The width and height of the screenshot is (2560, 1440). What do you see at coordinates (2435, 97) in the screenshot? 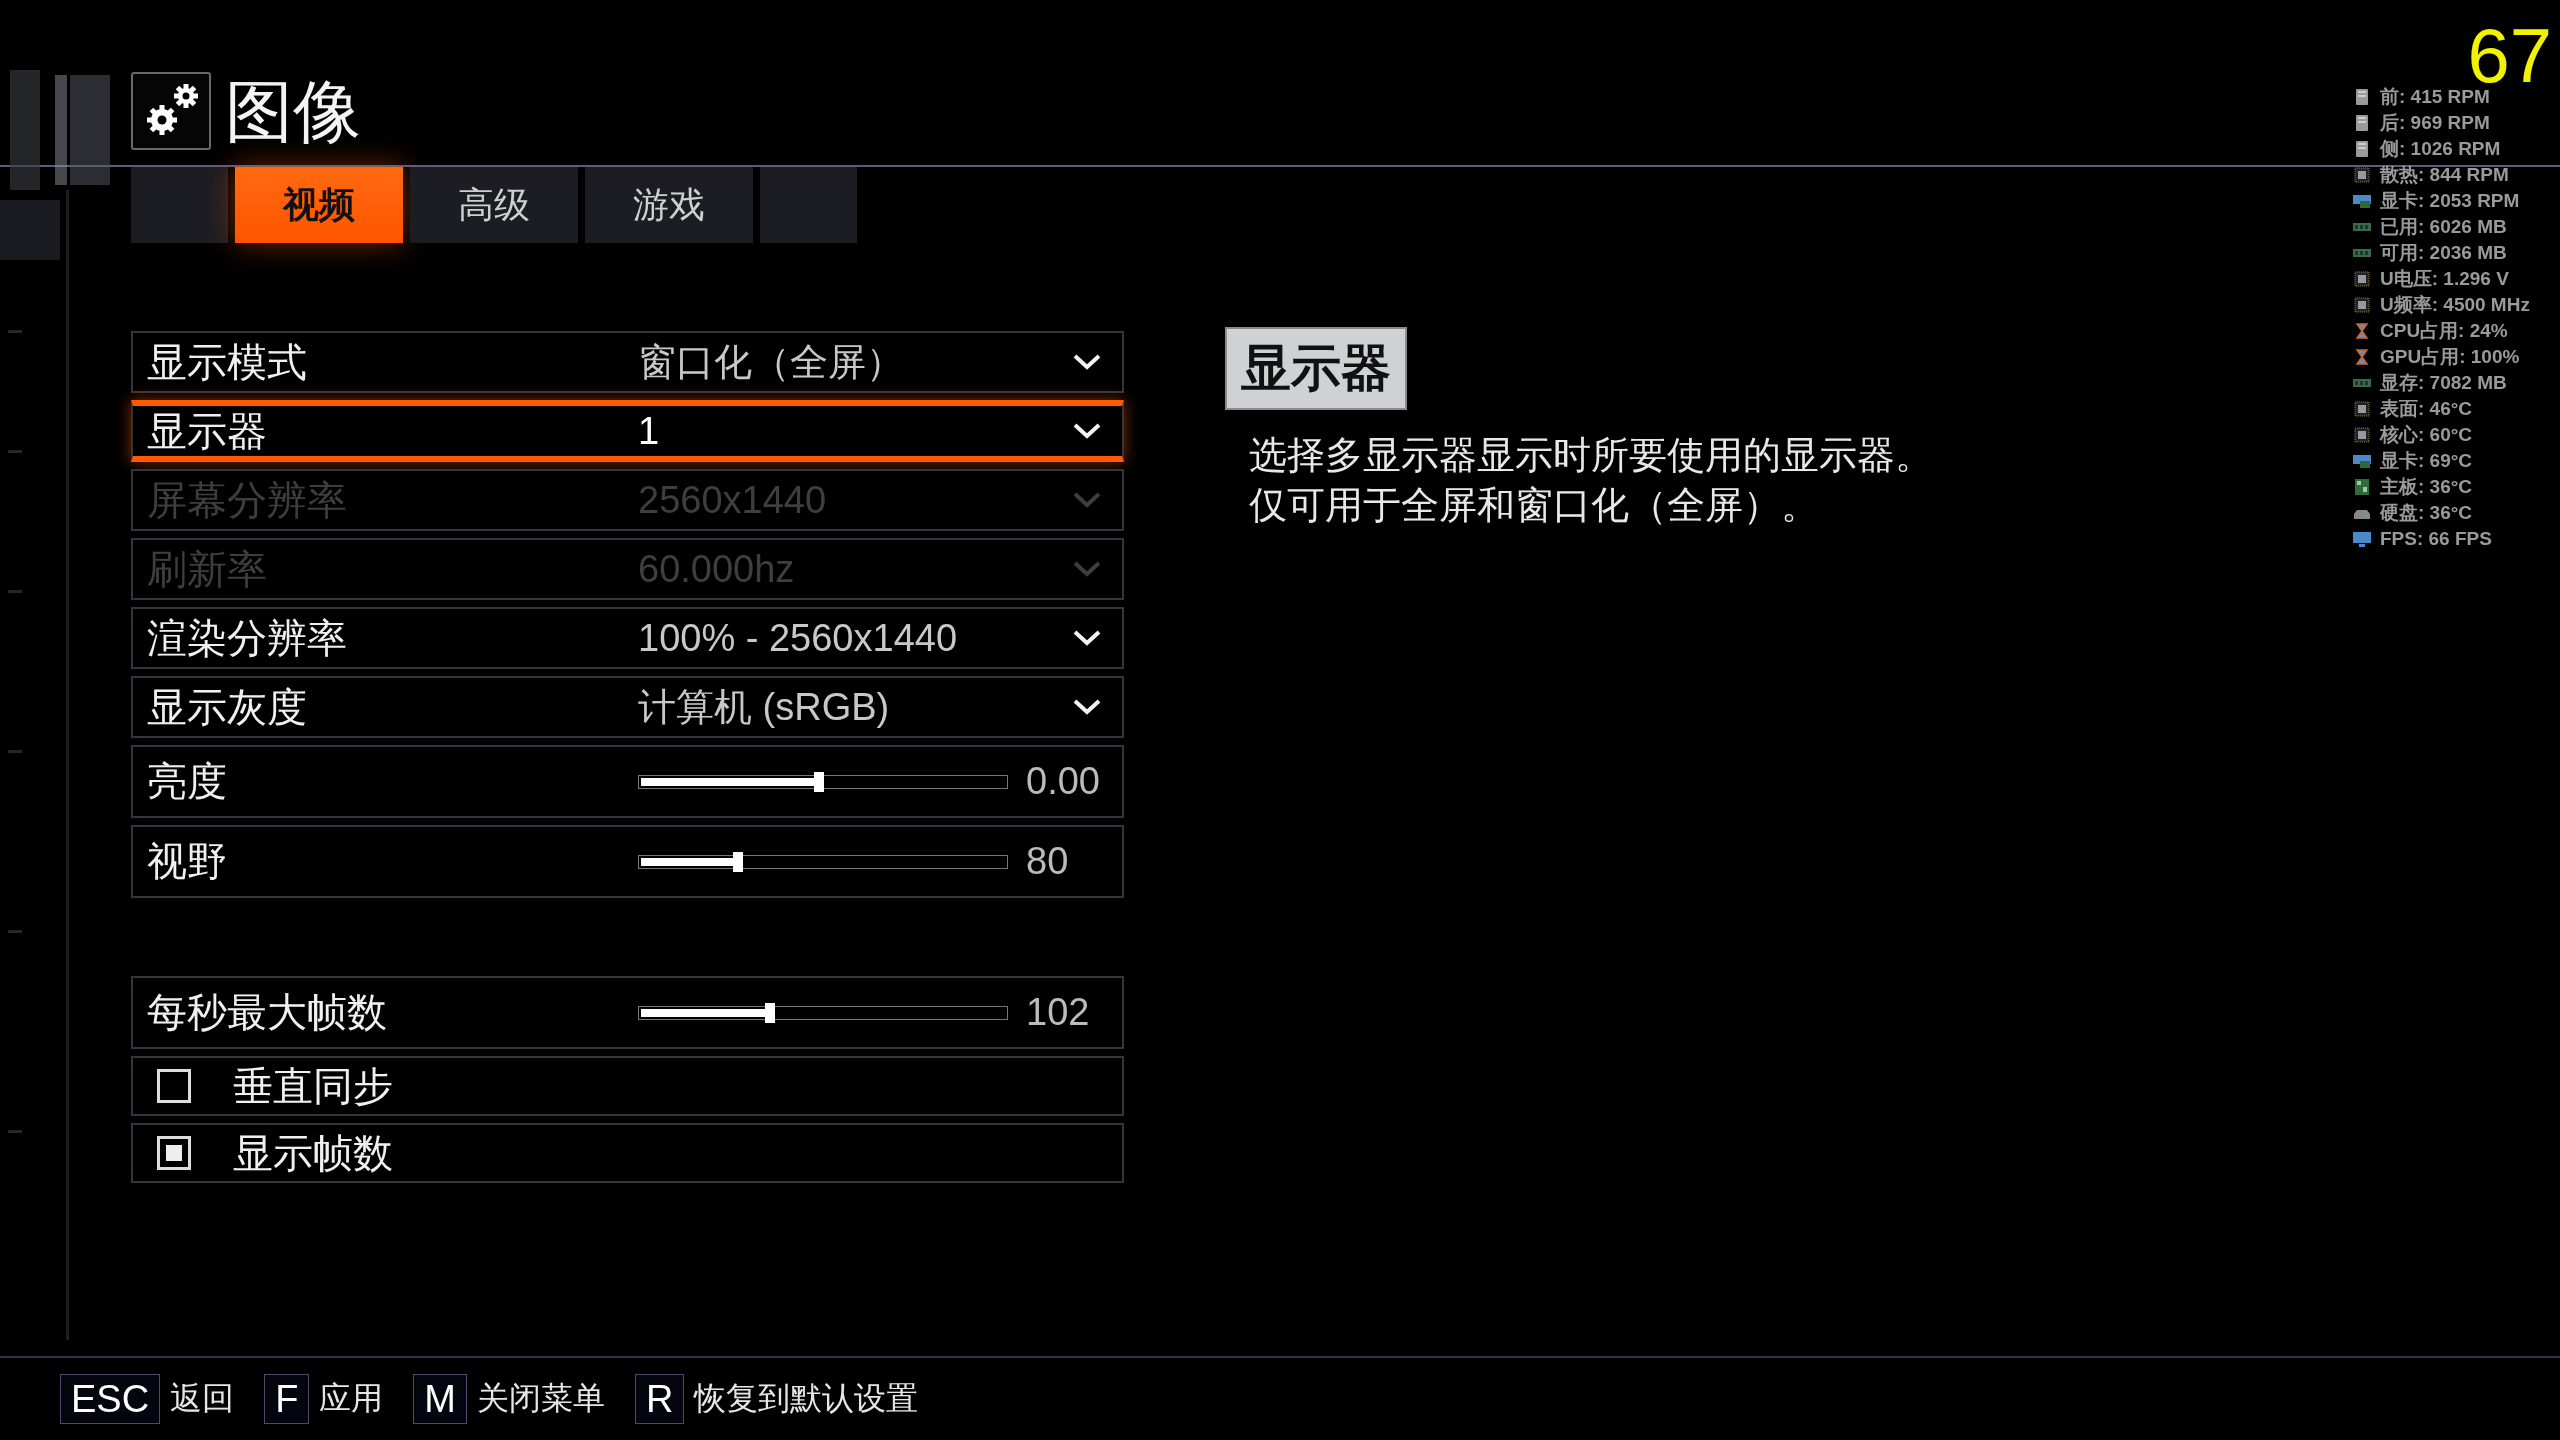
I see `hardware-stat: 前: 415 RPM` at bounding box center [2435, 97].